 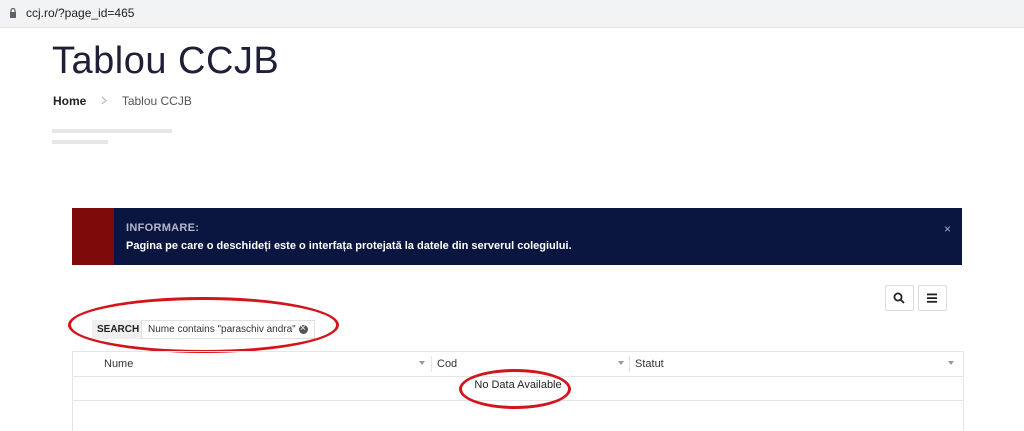 What do you see at coordinates (447, 364) in the screenshot?
I see `column-label: Cod` at bounding box center [447, 364].